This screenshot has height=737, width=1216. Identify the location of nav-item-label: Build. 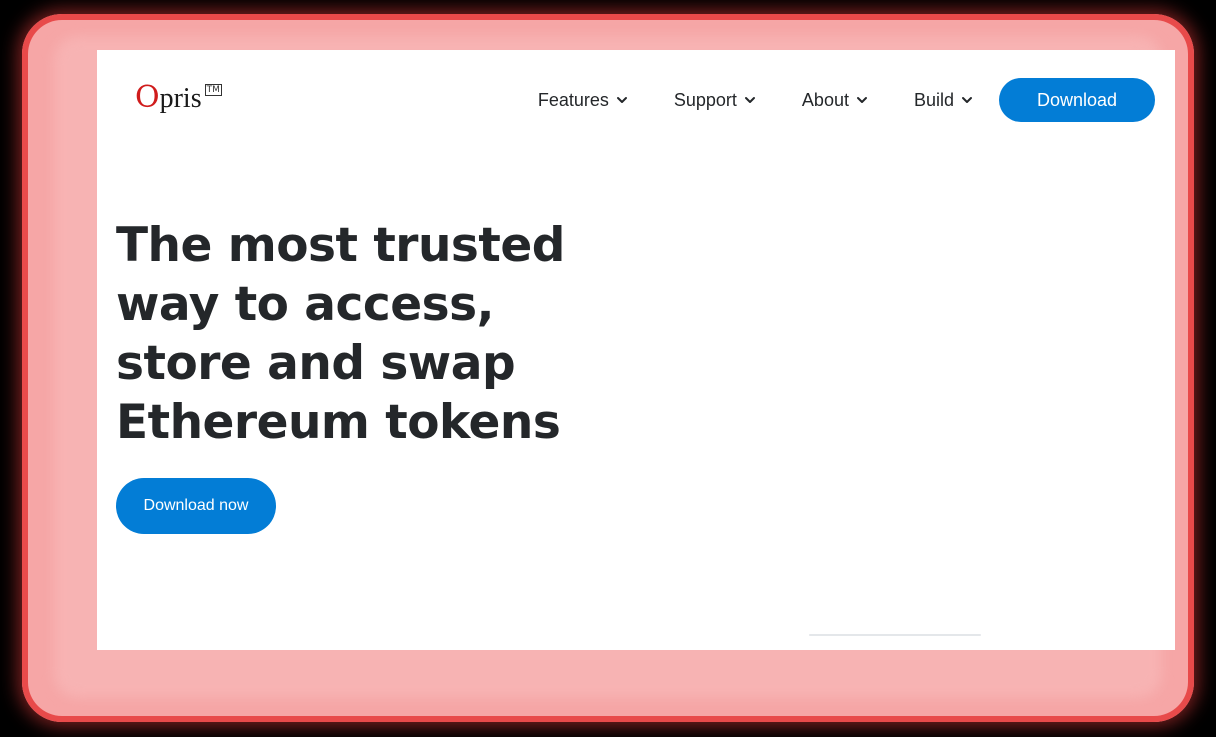
(933, 99).